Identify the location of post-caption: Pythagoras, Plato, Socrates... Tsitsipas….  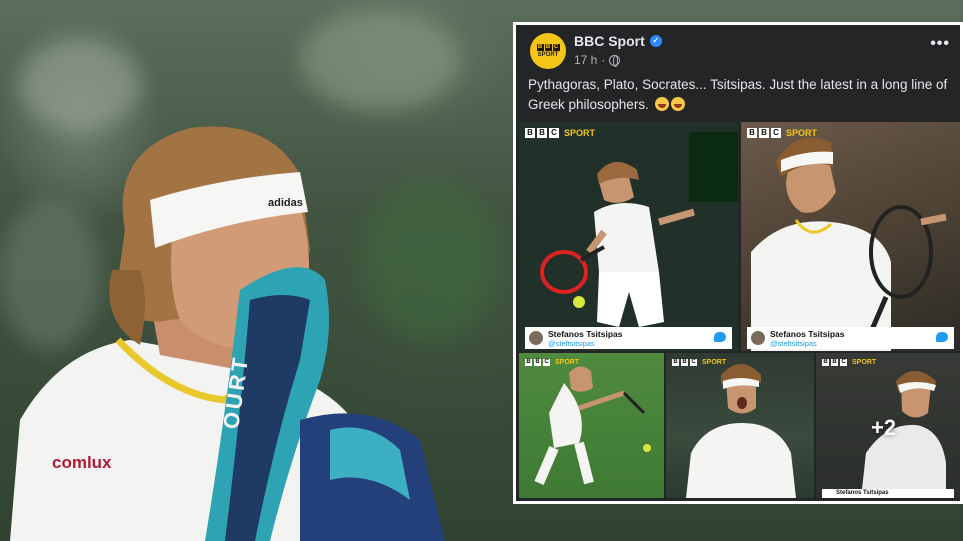
(738, 94).